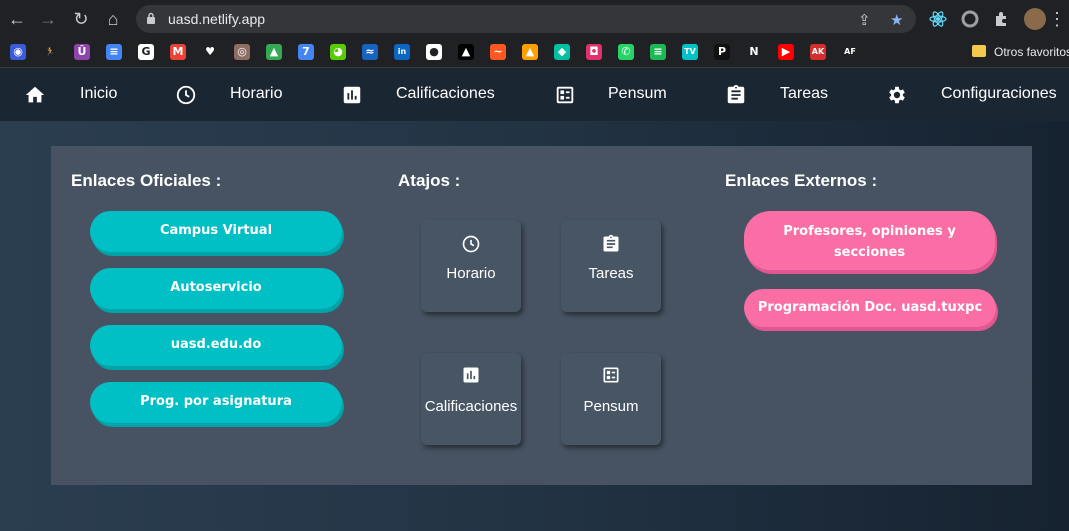  Describe the element at coordinates (637, 93) in the screenshot. I see `nav-label: Pensum` at that location.